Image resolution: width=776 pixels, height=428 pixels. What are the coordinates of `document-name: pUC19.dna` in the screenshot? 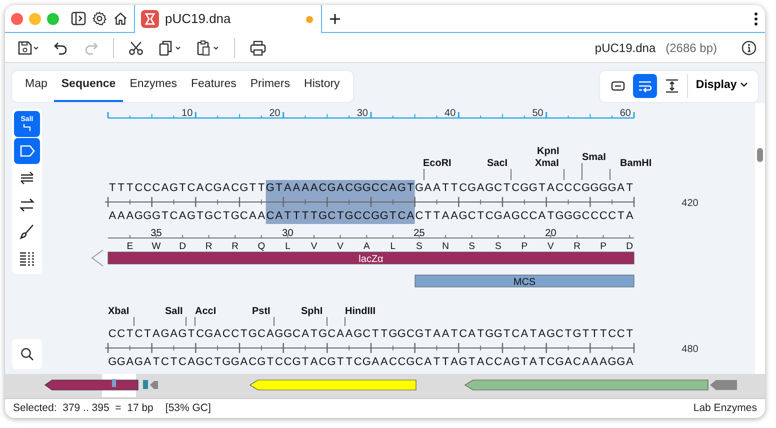 It's located at (625, 48).